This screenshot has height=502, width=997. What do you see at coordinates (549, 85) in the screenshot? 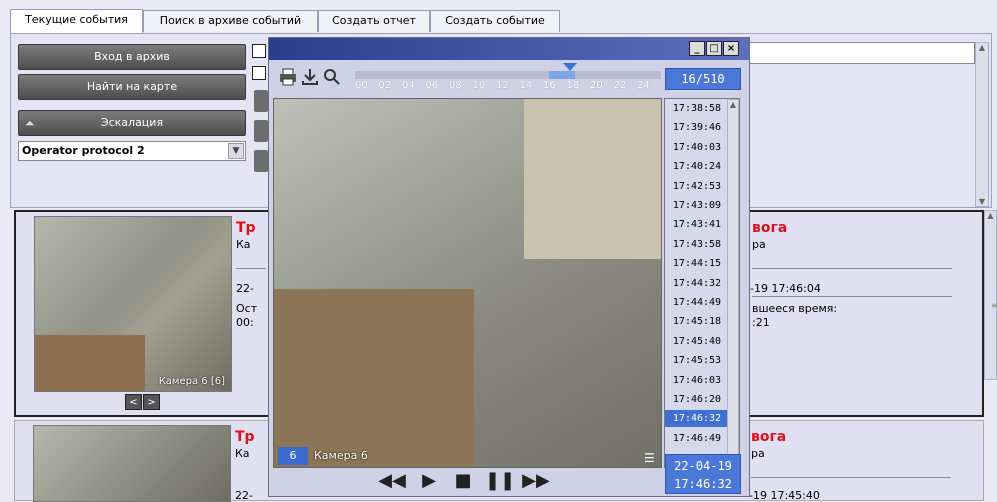
I see `timeline-hour-label: 16` at bounding box center [549, 85].